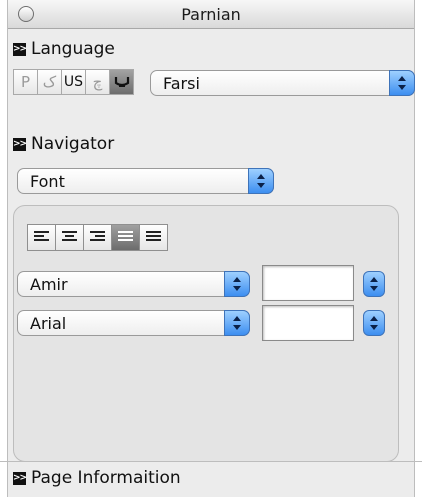  I want to click on align-right-icon, so click(97, 237).